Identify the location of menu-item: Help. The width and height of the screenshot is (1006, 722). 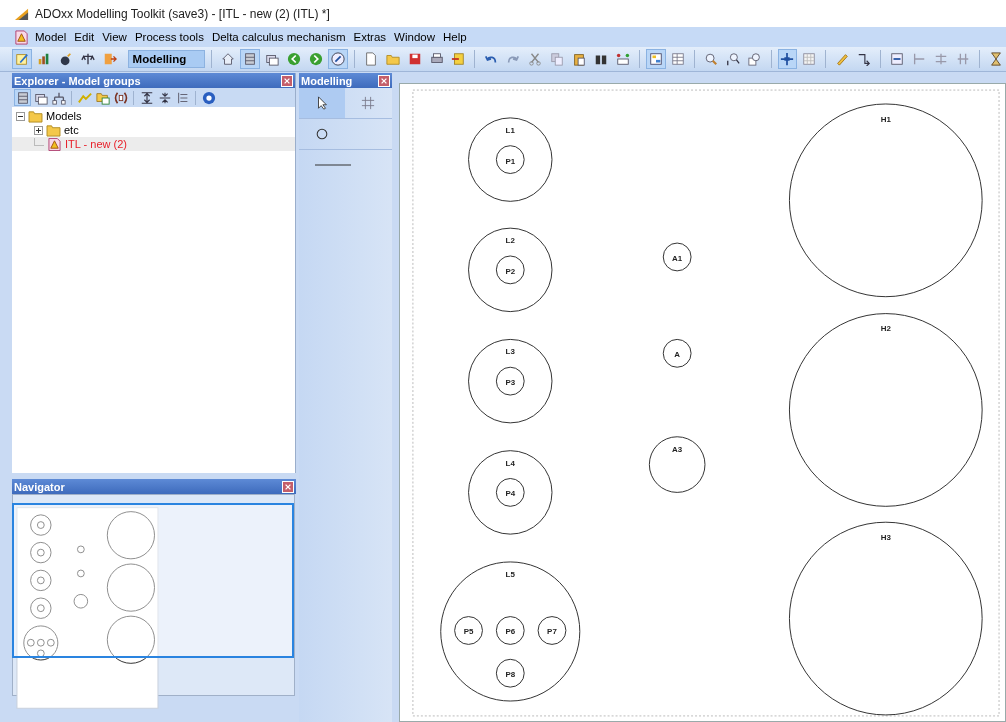
(457, 37).